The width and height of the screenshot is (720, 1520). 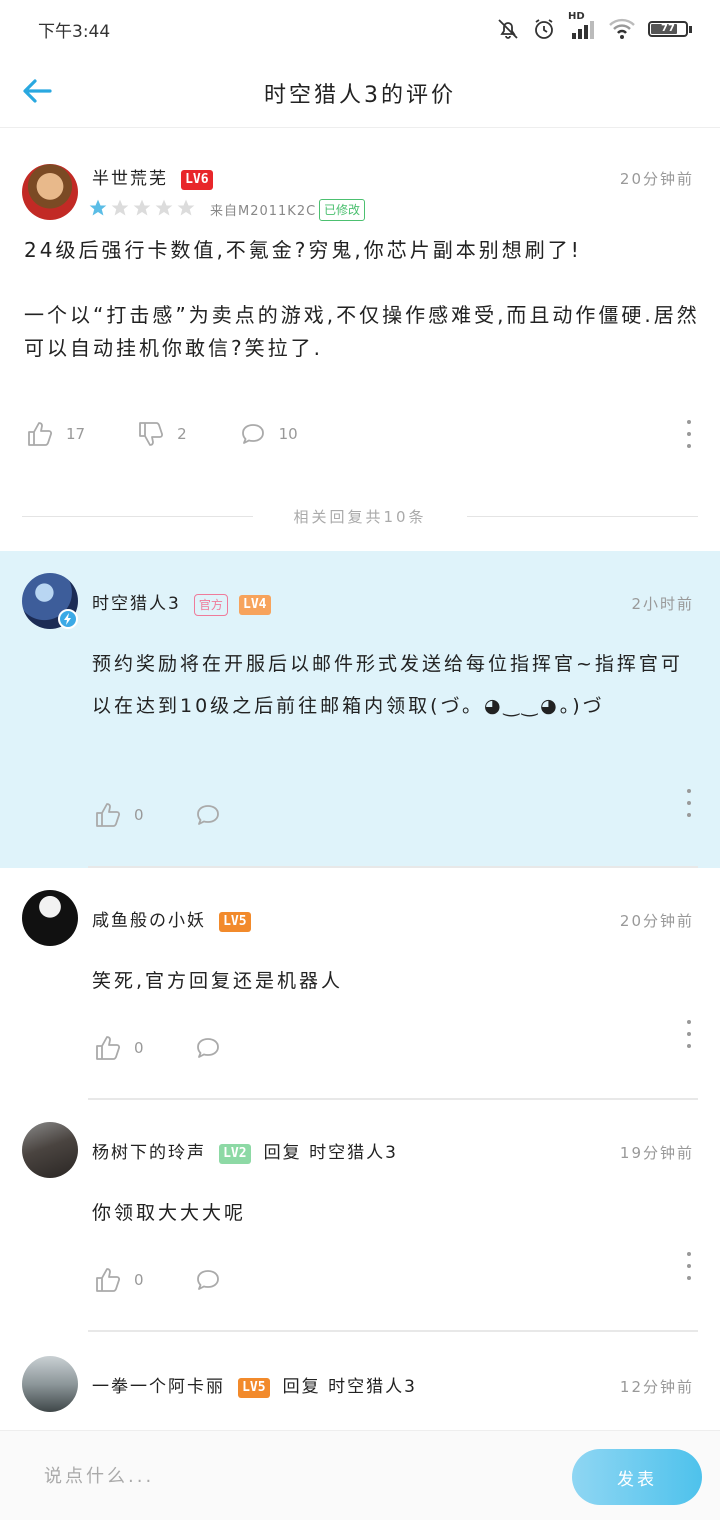 I want to click on rating-stars, so click(x=142, y=208).